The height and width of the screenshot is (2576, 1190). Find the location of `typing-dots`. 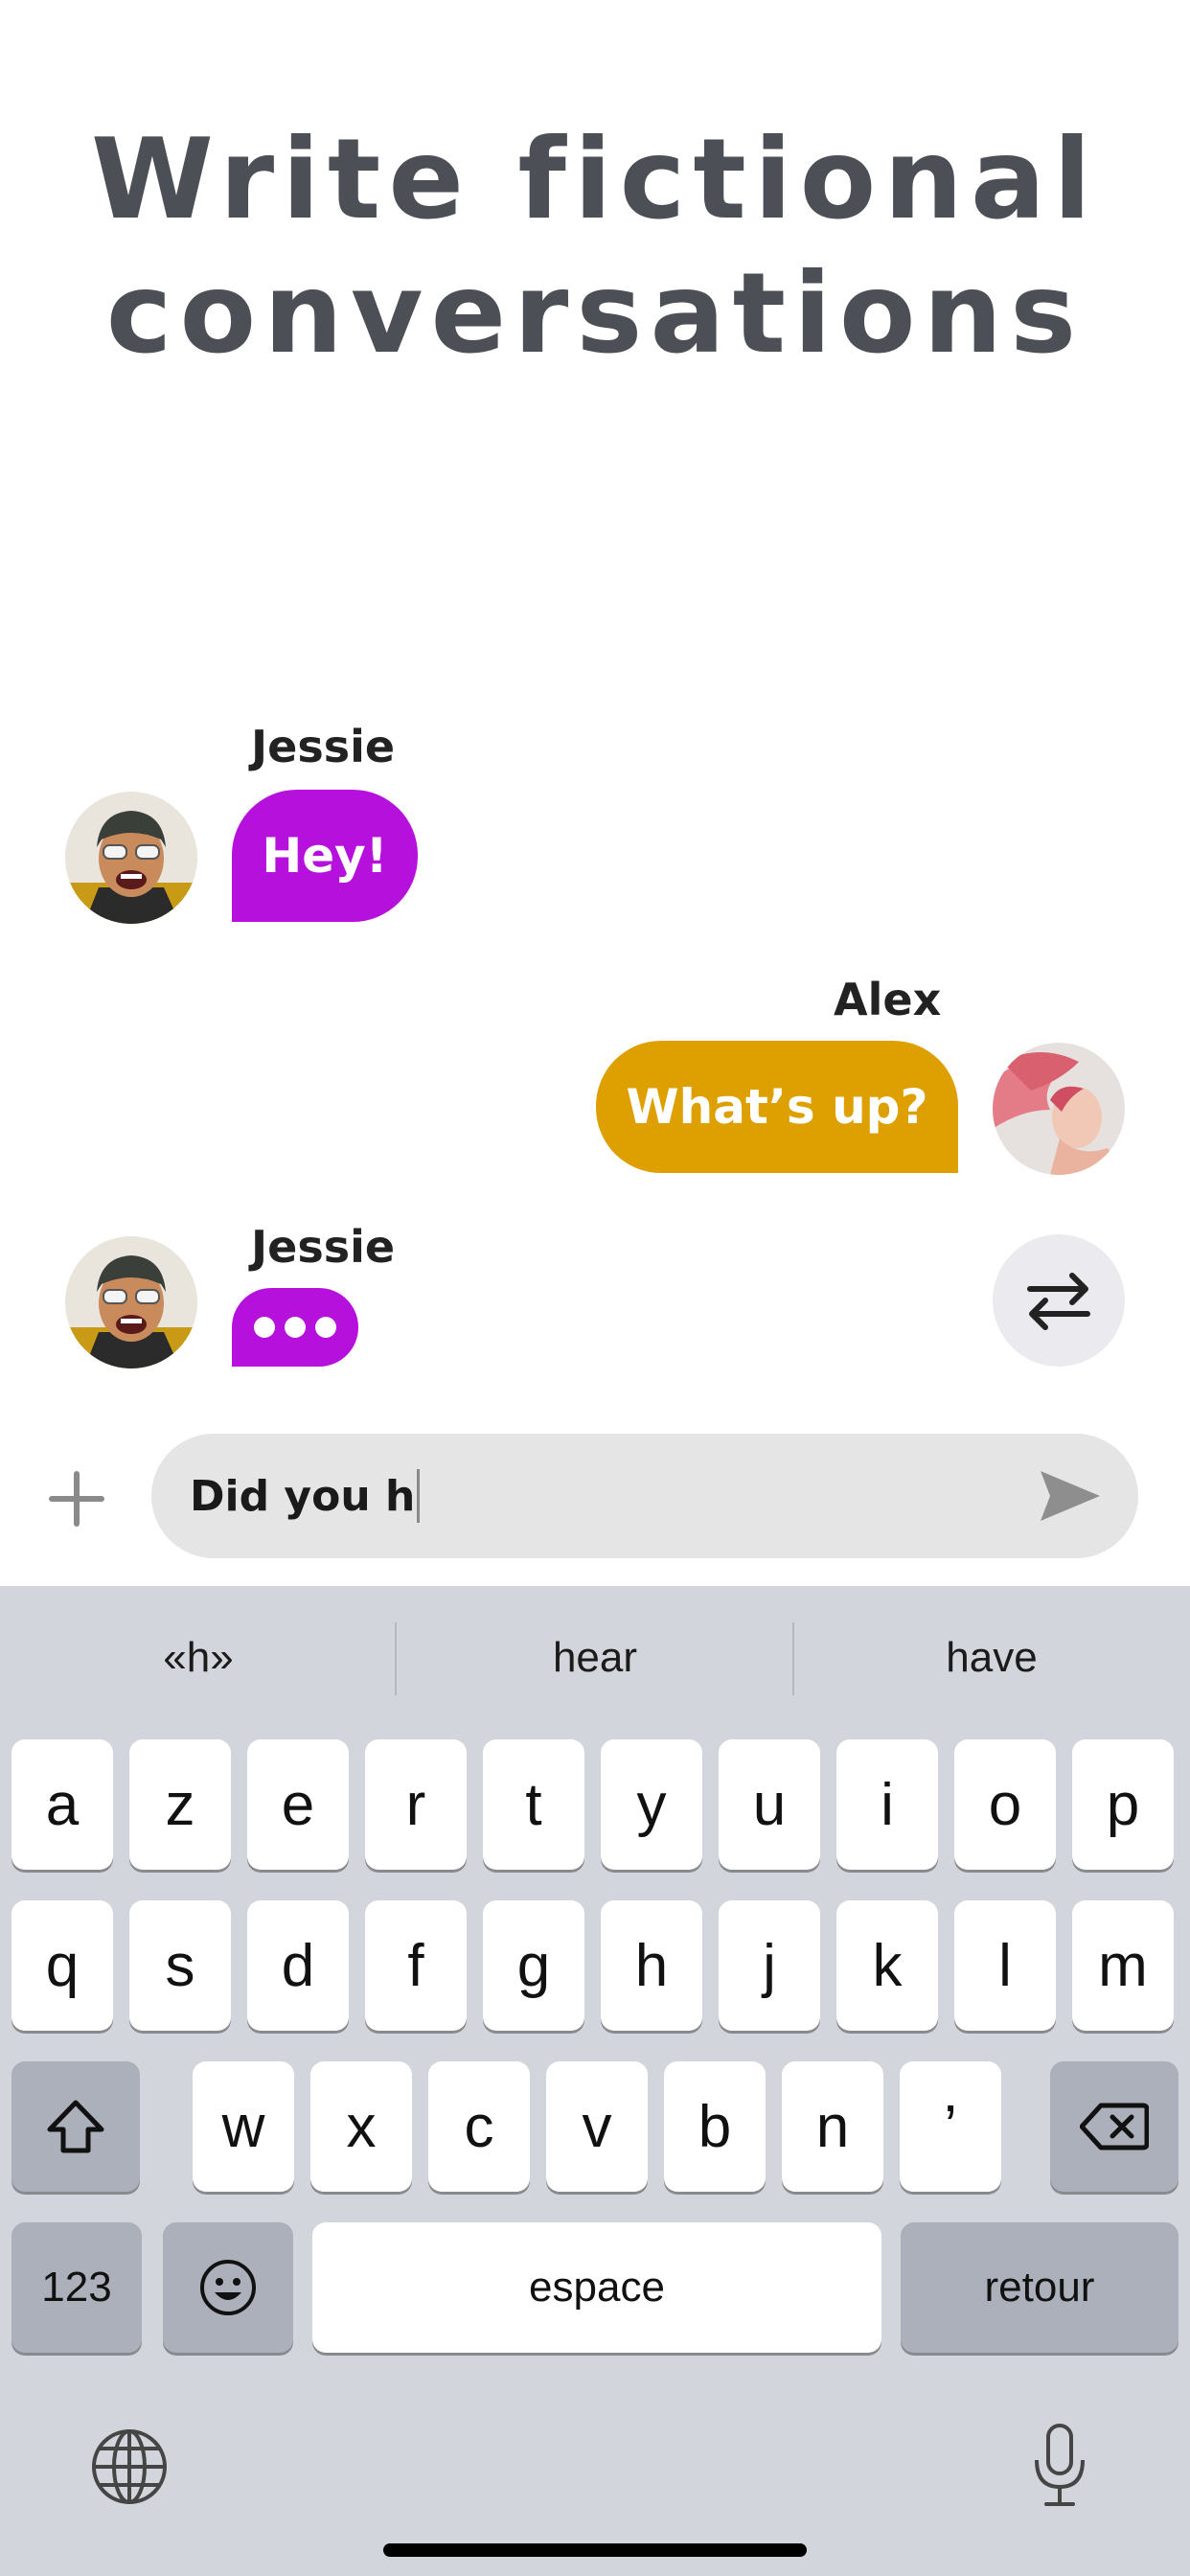

typing-dots is located at coordinates (295, 1327).